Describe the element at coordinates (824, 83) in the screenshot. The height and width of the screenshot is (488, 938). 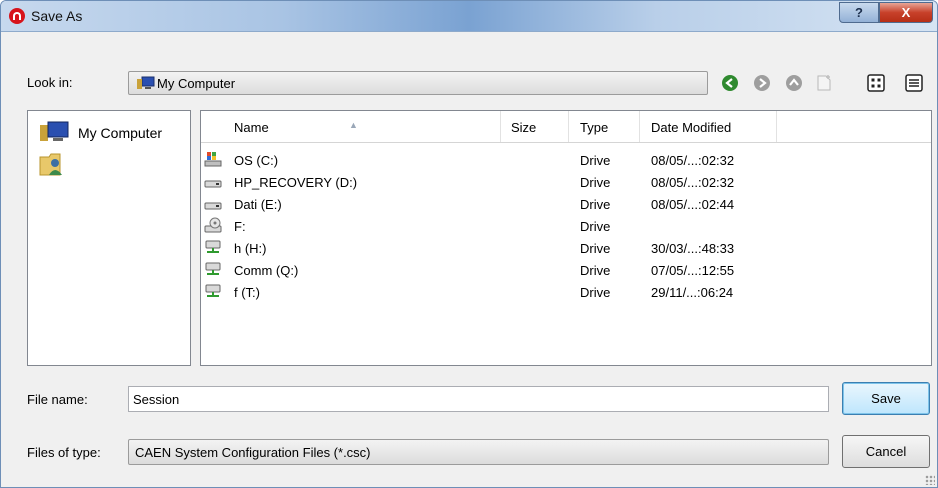
I see `new-folder-icon` at that location.